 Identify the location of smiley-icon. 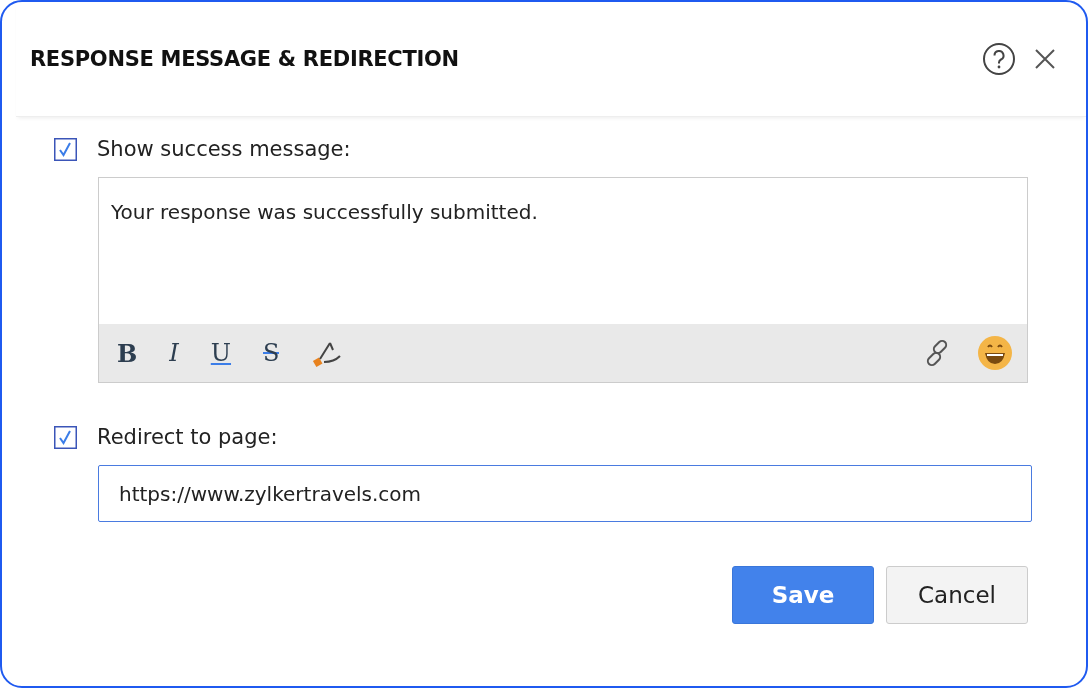
(995, 353).